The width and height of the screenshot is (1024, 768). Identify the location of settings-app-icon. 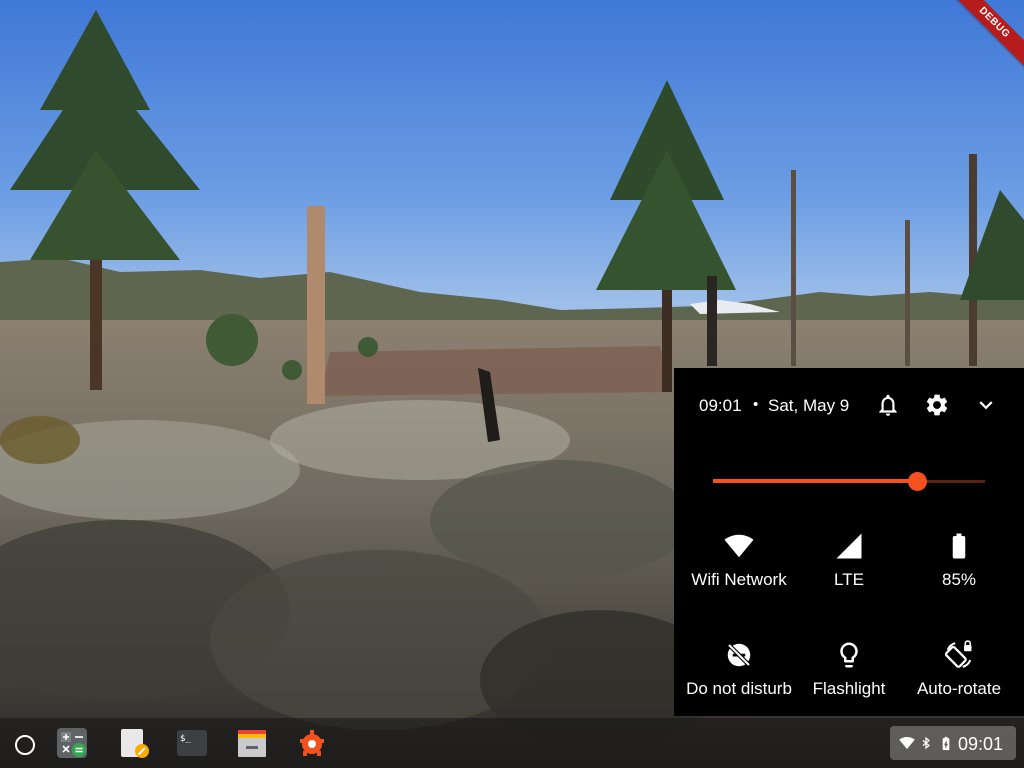
(312, 743).